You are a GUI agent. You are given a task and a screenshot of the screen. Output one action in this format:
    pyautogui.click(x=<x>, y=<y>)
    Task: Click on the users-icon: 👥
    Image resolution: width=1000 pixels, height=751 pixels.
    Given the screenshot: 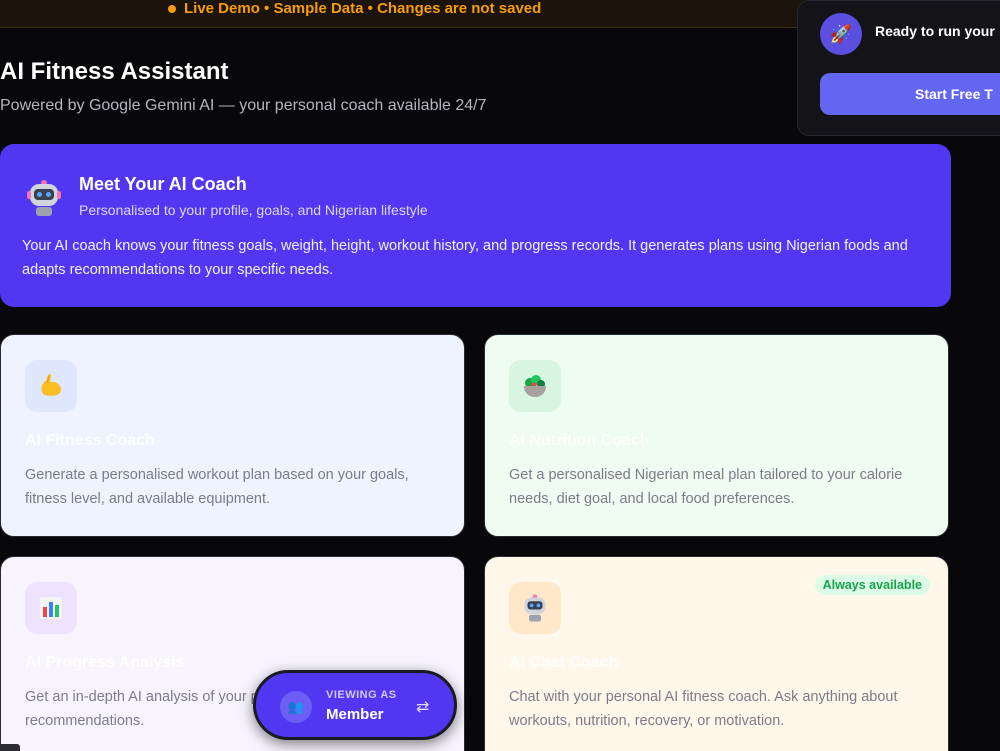 What is the action you would take?
    pyautogui.click(x=296, y=707)
    